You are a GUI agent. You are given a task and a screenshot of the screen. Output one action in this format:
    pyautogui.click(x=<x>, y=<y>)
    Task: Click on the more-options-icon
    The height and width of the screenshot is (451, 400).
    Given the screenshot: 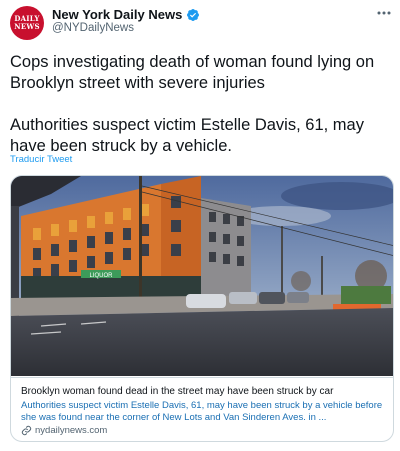 What is the action you would take?
    pyautogui.click(x=384, y=13)
    